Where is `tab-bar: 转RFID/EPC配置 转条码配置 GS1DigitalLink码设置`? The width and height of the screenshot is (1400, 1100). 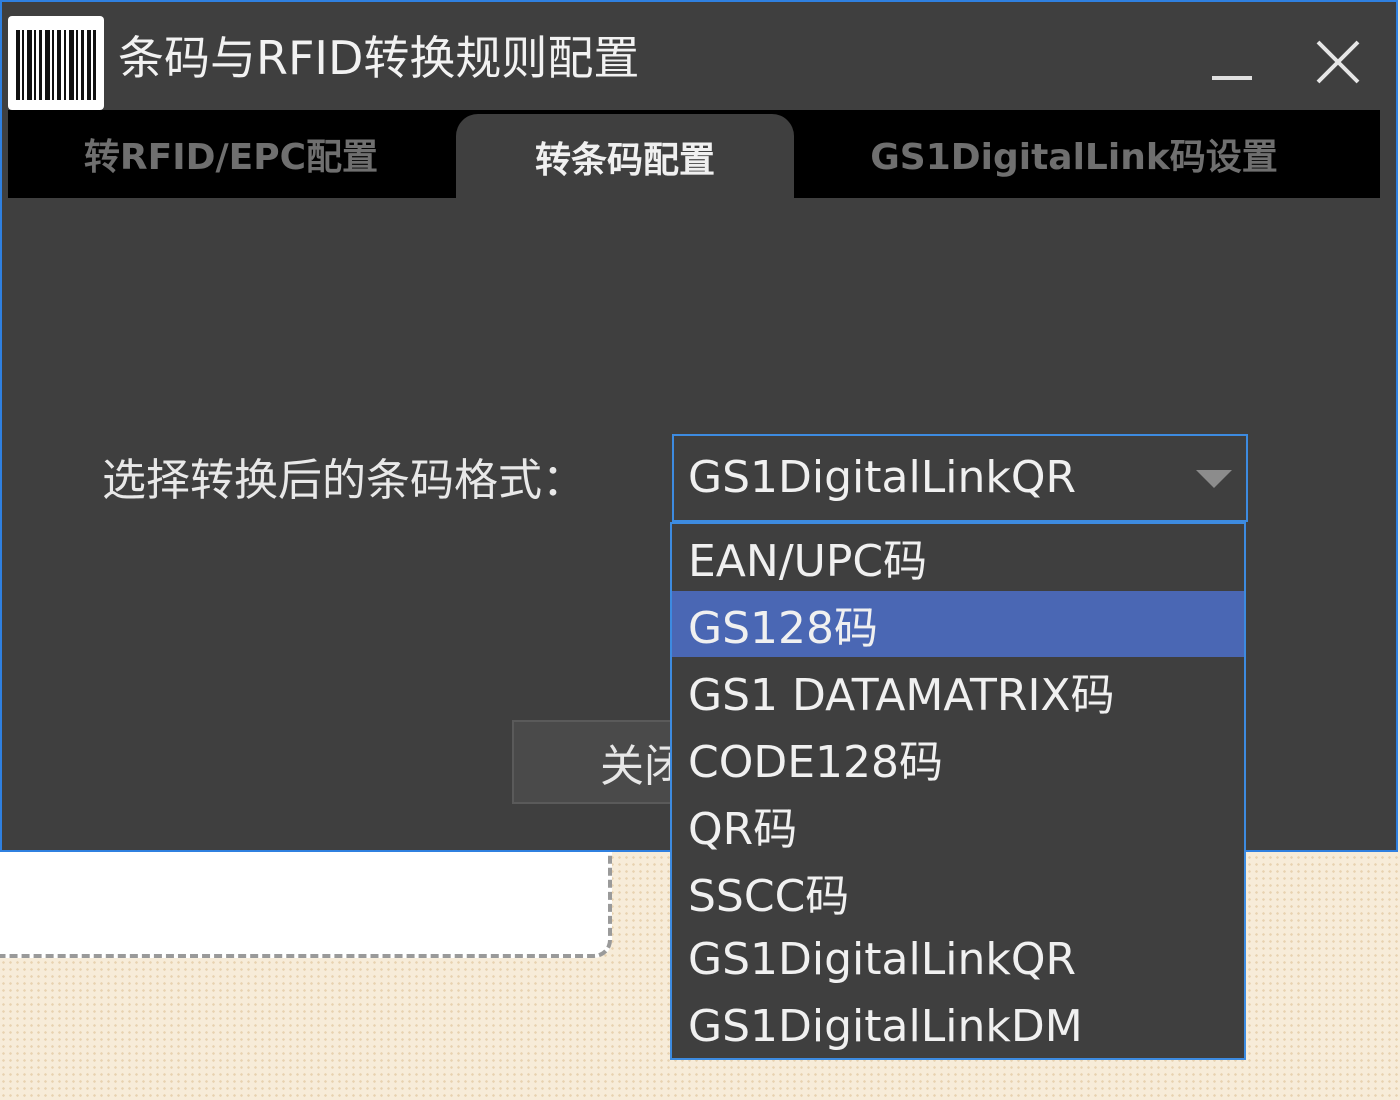
tab-bar: 转RFID/EPC配置 转条码配置 GS1DigitalLink码设置 is located at coordinates (694, 155).